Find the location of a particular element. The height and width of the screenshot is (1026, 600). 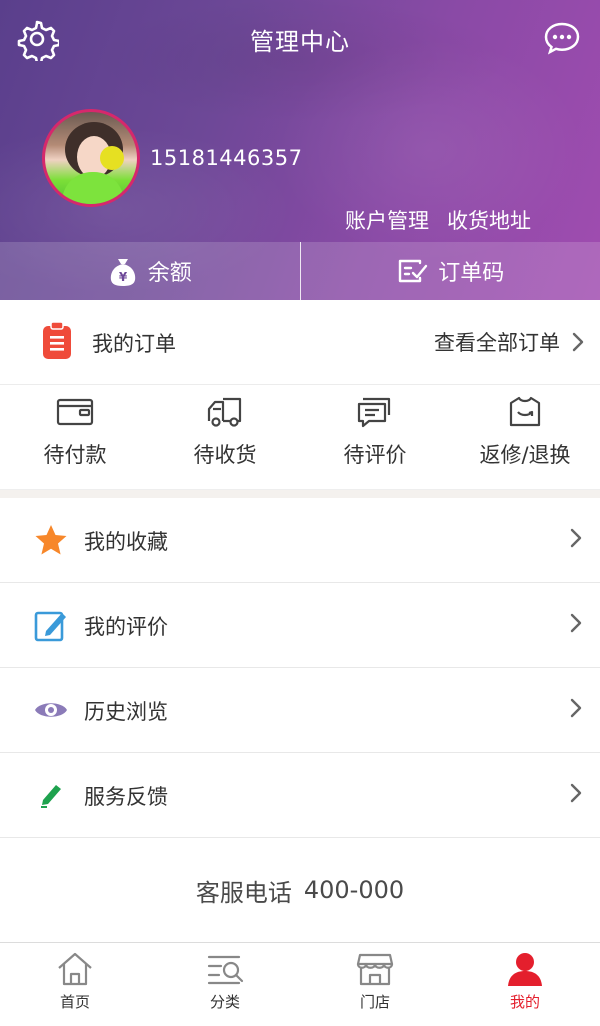

user-icon is located at coordinates (525, 969).